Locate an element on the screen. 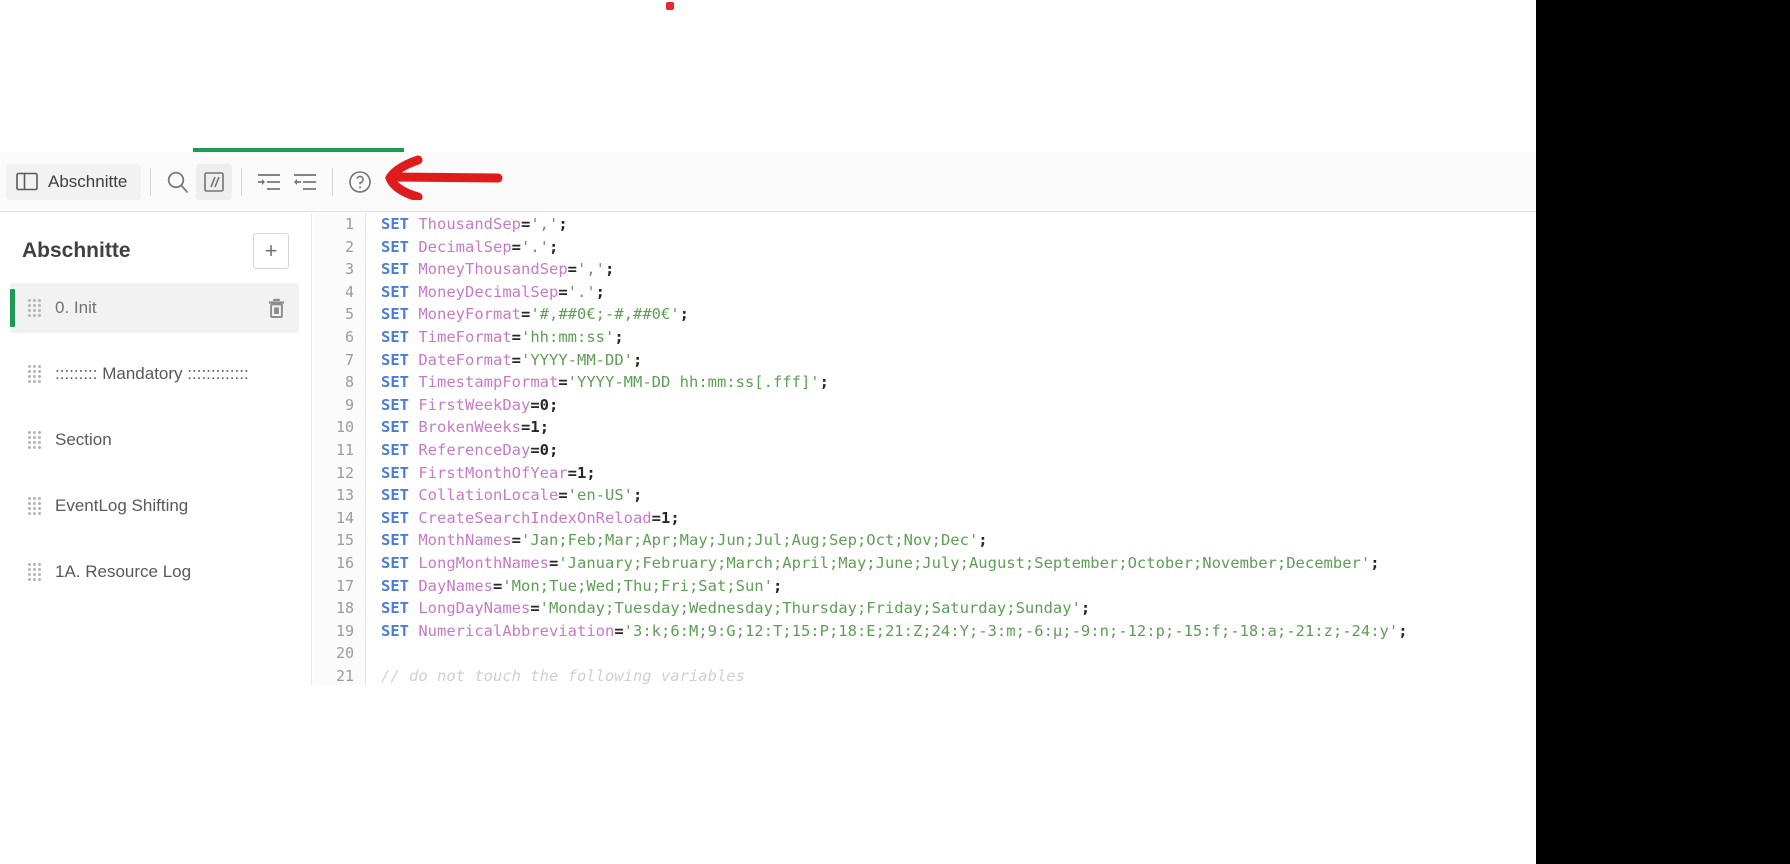 This screenshot has width=1790, height=864. line-number: 12 is located at coordinates (344, 472).